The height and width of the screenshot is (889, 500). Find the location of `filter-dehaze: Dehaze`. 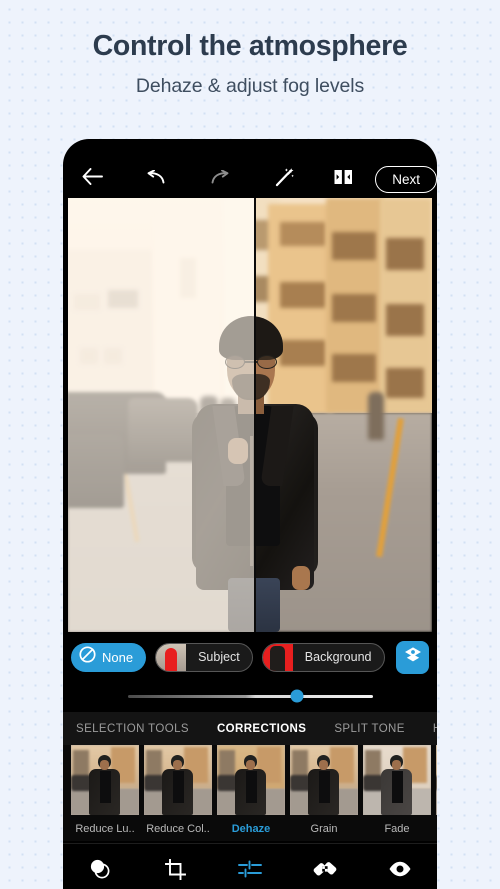

filter-dehaze: Dehaze is located at coordinates (251, 790).